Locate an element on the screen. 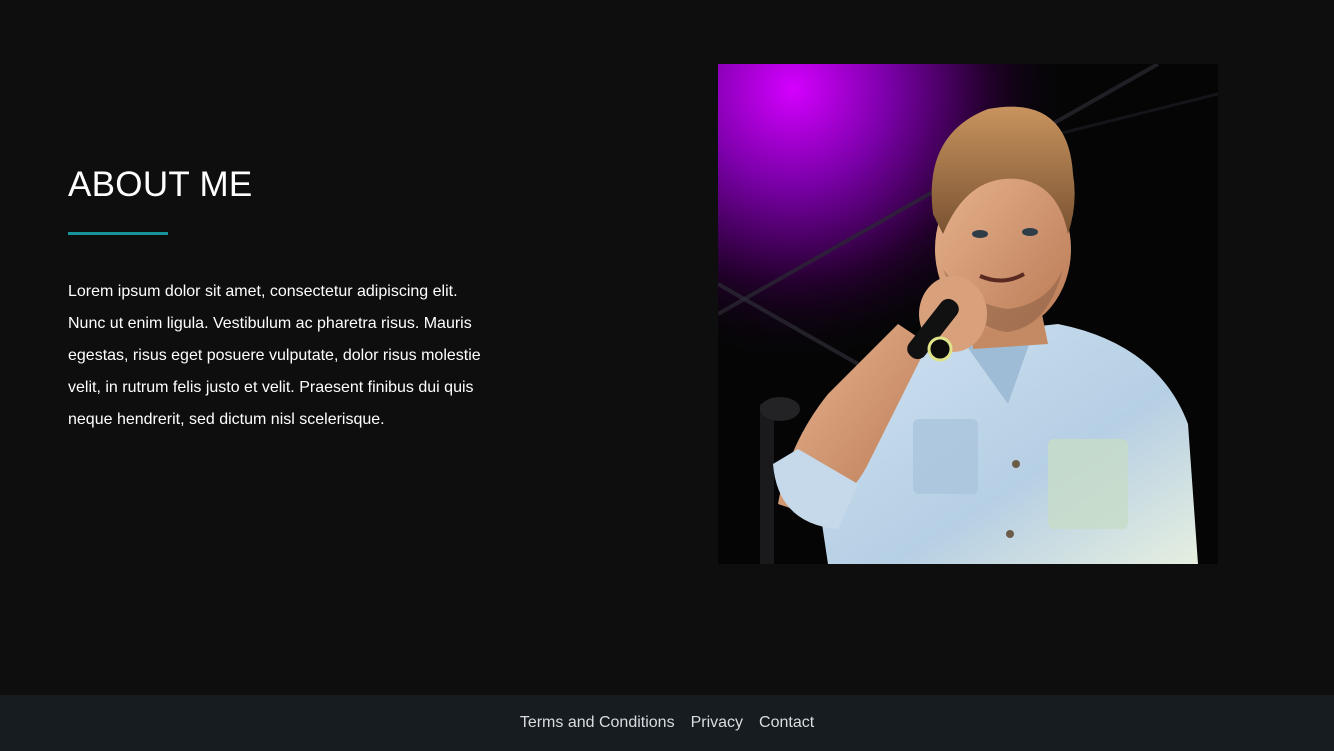 Image resolution: width=1334 pixels, height=751 pixels. footer-link-contact: Contact is located at coordinates (786, 723).